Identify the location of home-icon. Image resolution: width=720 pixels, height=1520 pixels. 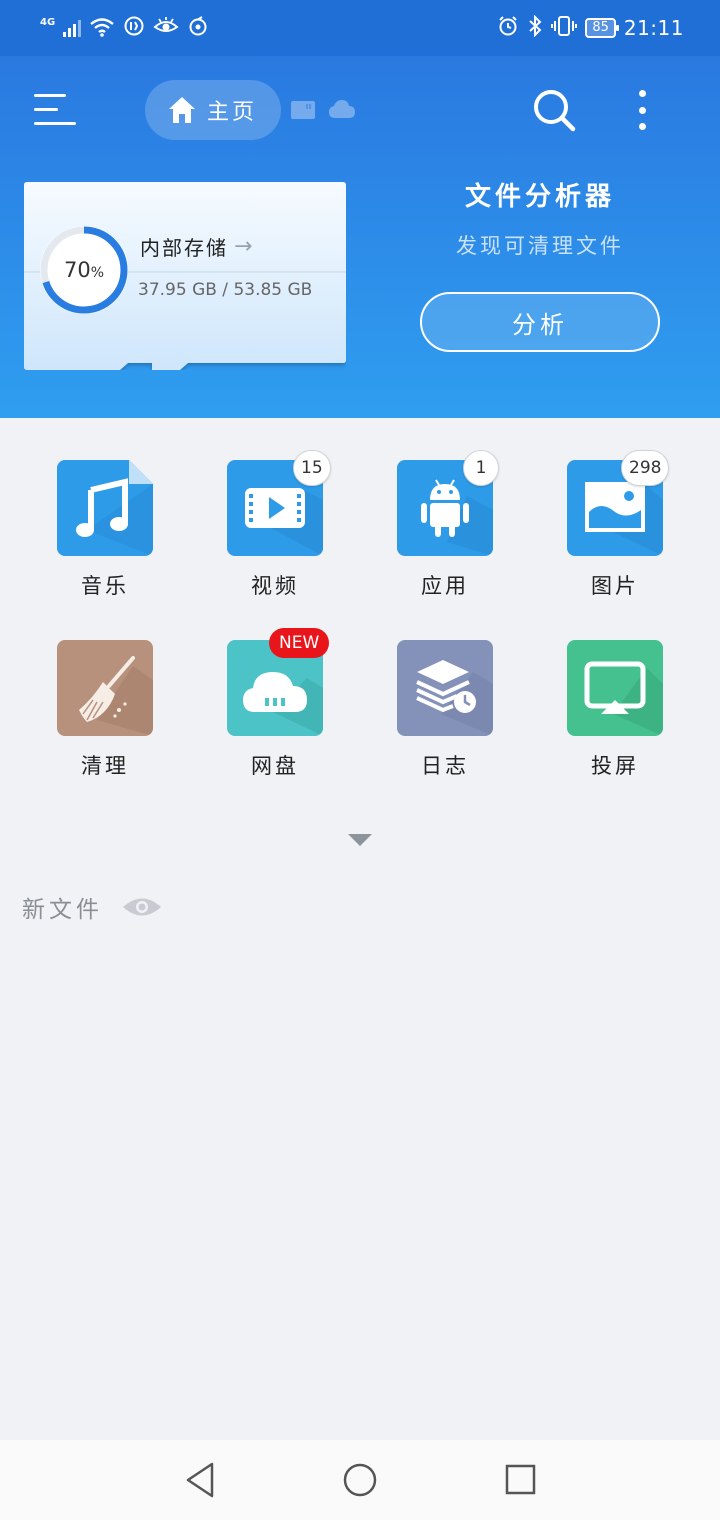
(182, 110).